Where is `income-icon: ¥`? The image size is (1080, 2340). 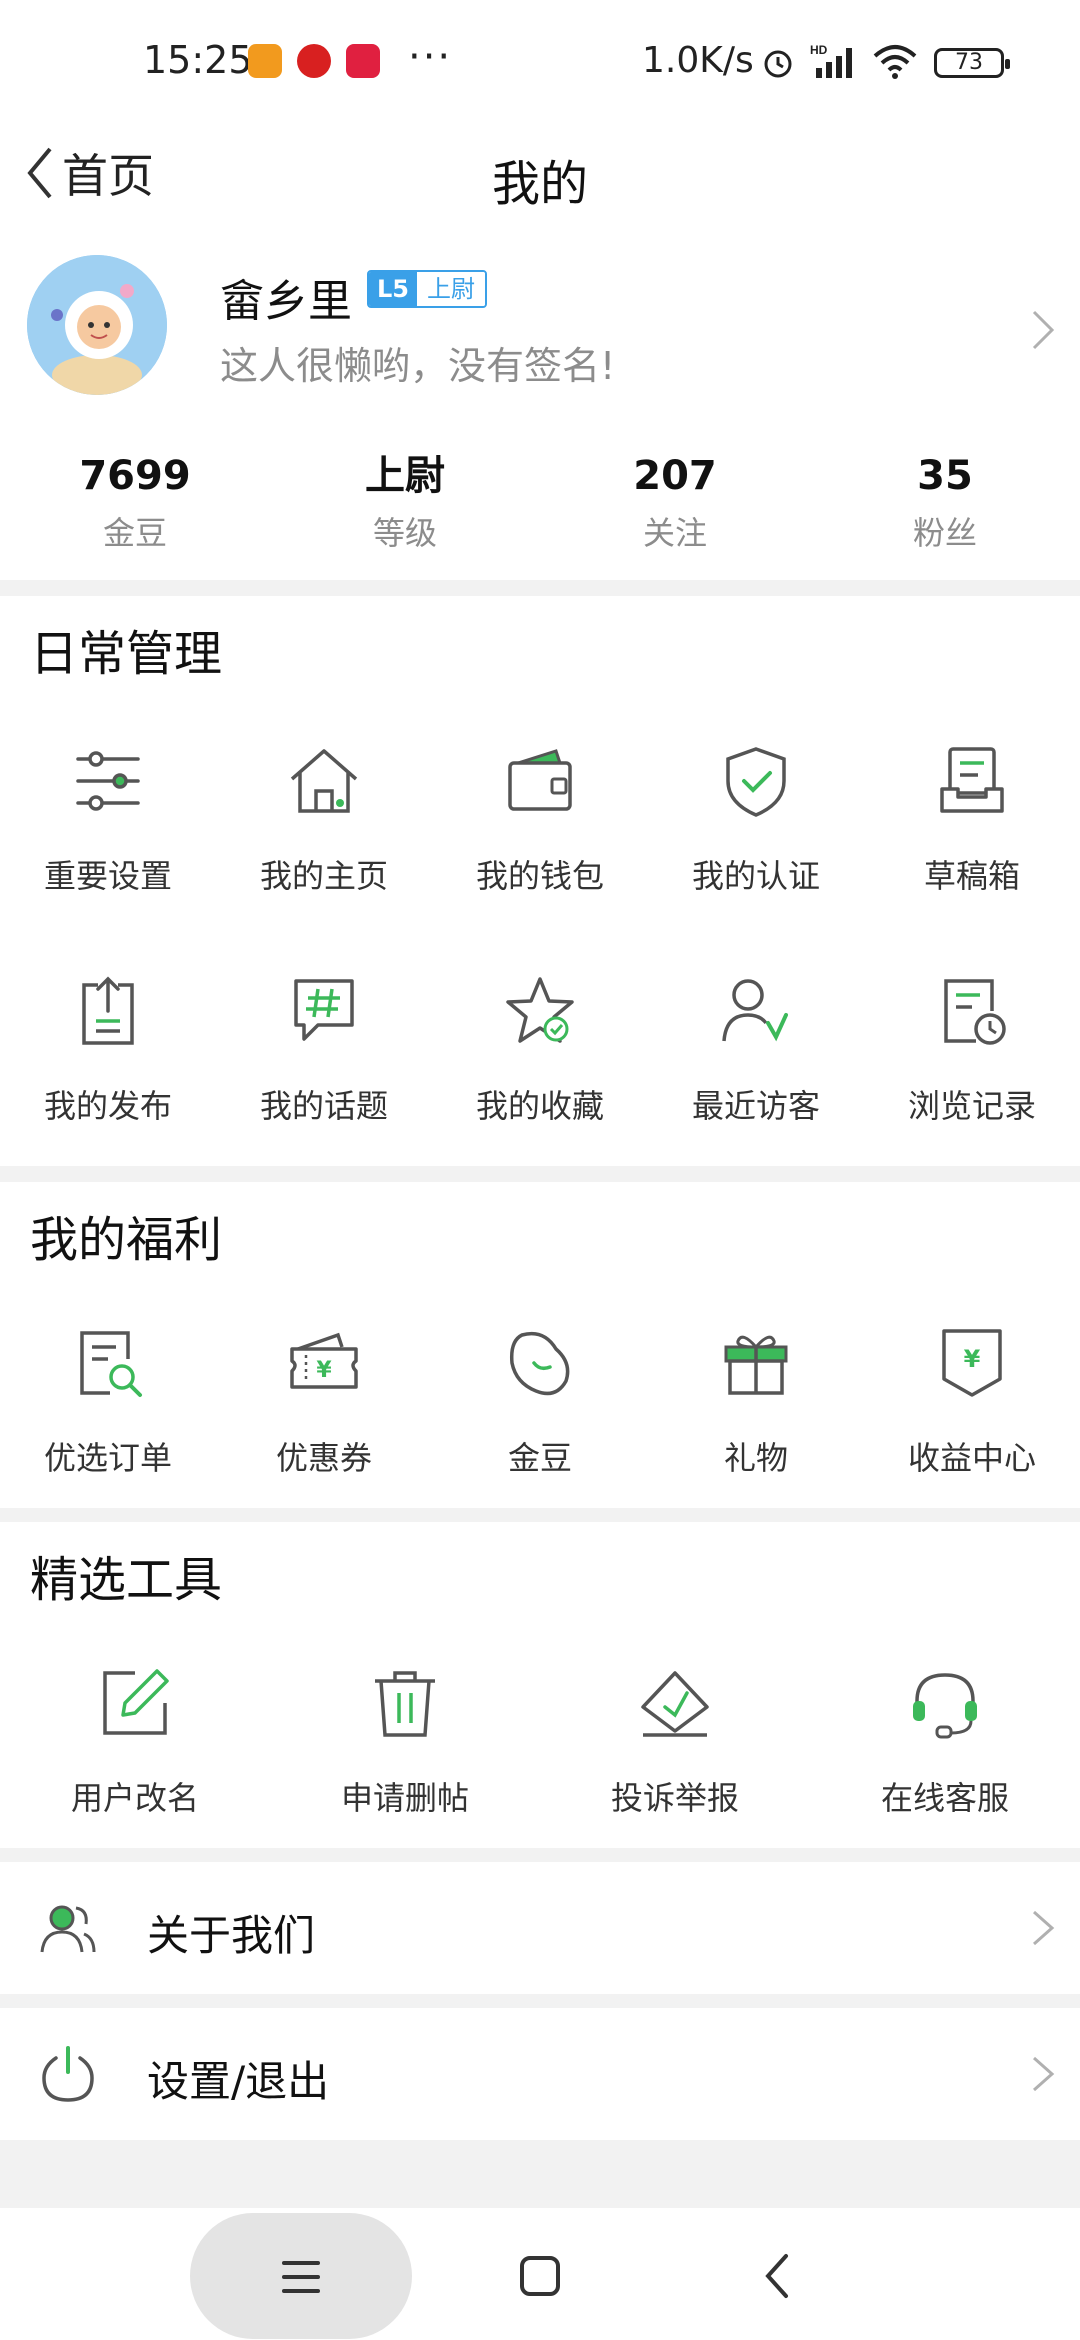
income-icon: ¥ is located at coordinates (972, 1363).